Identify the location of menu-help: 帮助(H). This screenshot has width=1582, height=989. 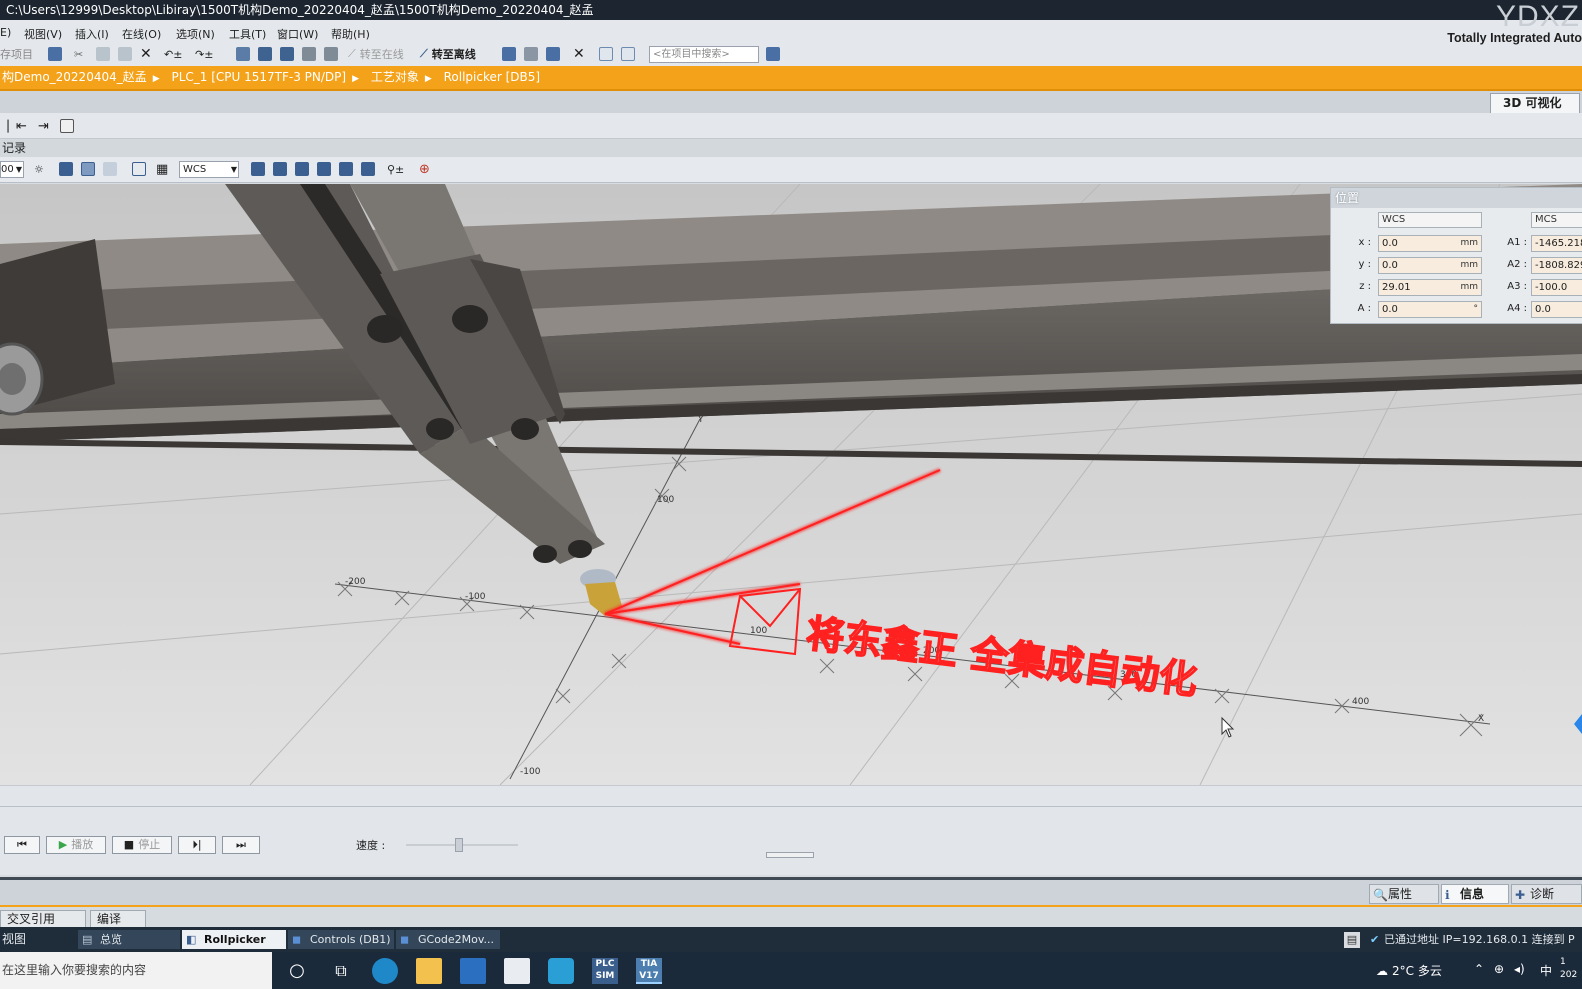
(350, 34).